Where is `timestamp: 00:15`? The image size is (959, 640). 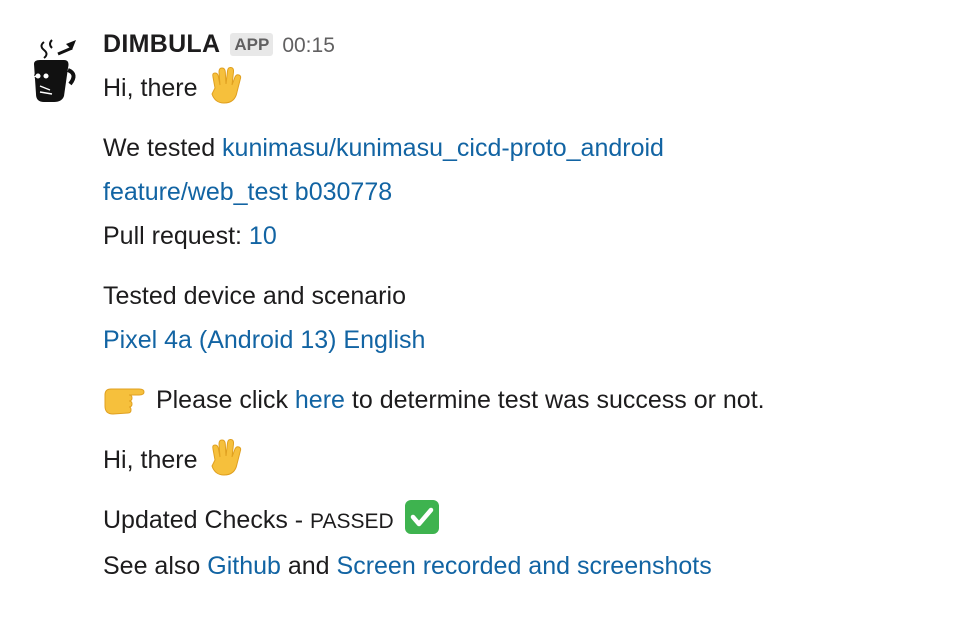 timestamp: 00:15 is located at coordinates (308, 46).